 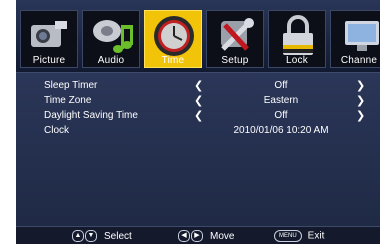 What do you see at coordinates (57, 130) in the screenshot?
I see `setting-label: Clock` at bounding box center [57, 130].